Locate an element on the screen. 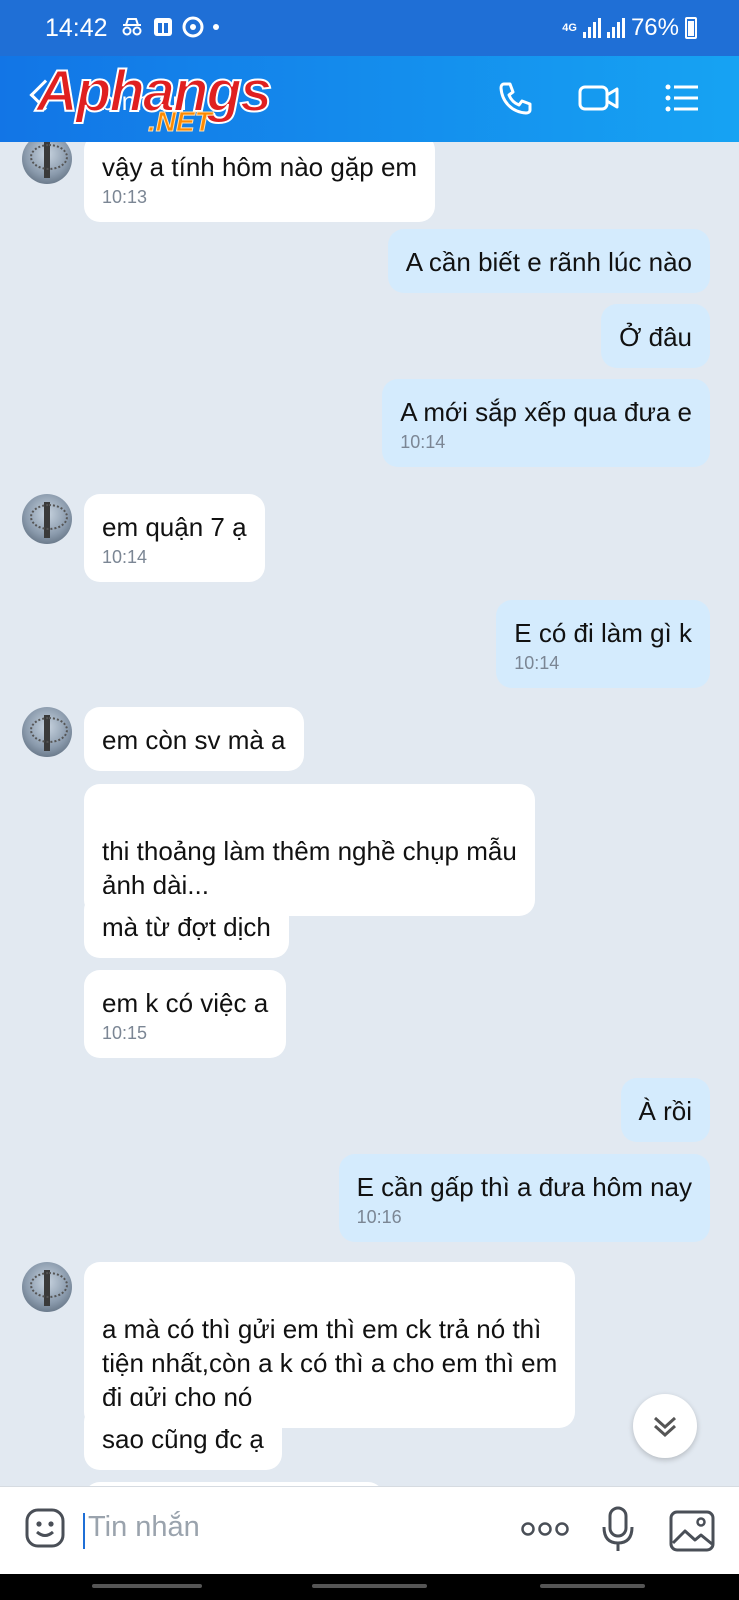 This screenshot has width=739, height=1600. message-time: 10:13 is located at coordinates (125, 197).